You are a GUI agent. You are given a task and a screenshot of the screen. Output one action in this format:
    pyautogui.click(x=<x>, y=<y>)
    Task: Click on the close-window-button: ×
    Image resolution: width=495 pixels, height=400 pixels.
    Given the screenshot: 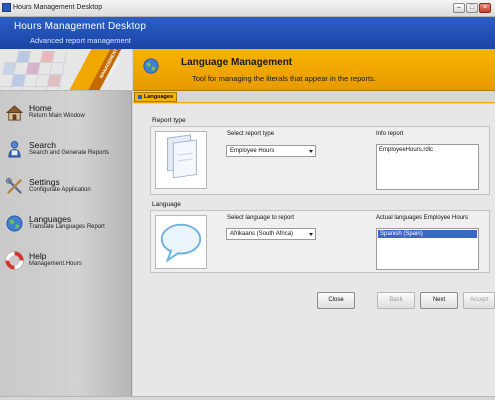 What is the action you would take?
    pyautogui.click(x=485, y=8)
    